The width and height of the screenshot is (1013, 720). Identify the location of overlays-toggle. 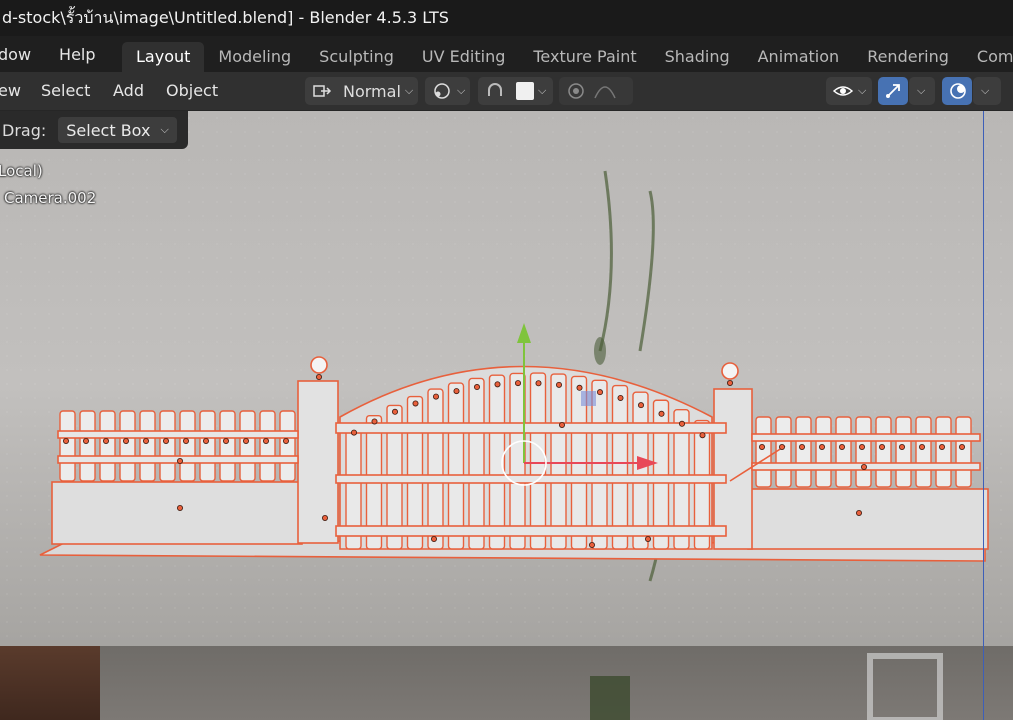
(957, 91).